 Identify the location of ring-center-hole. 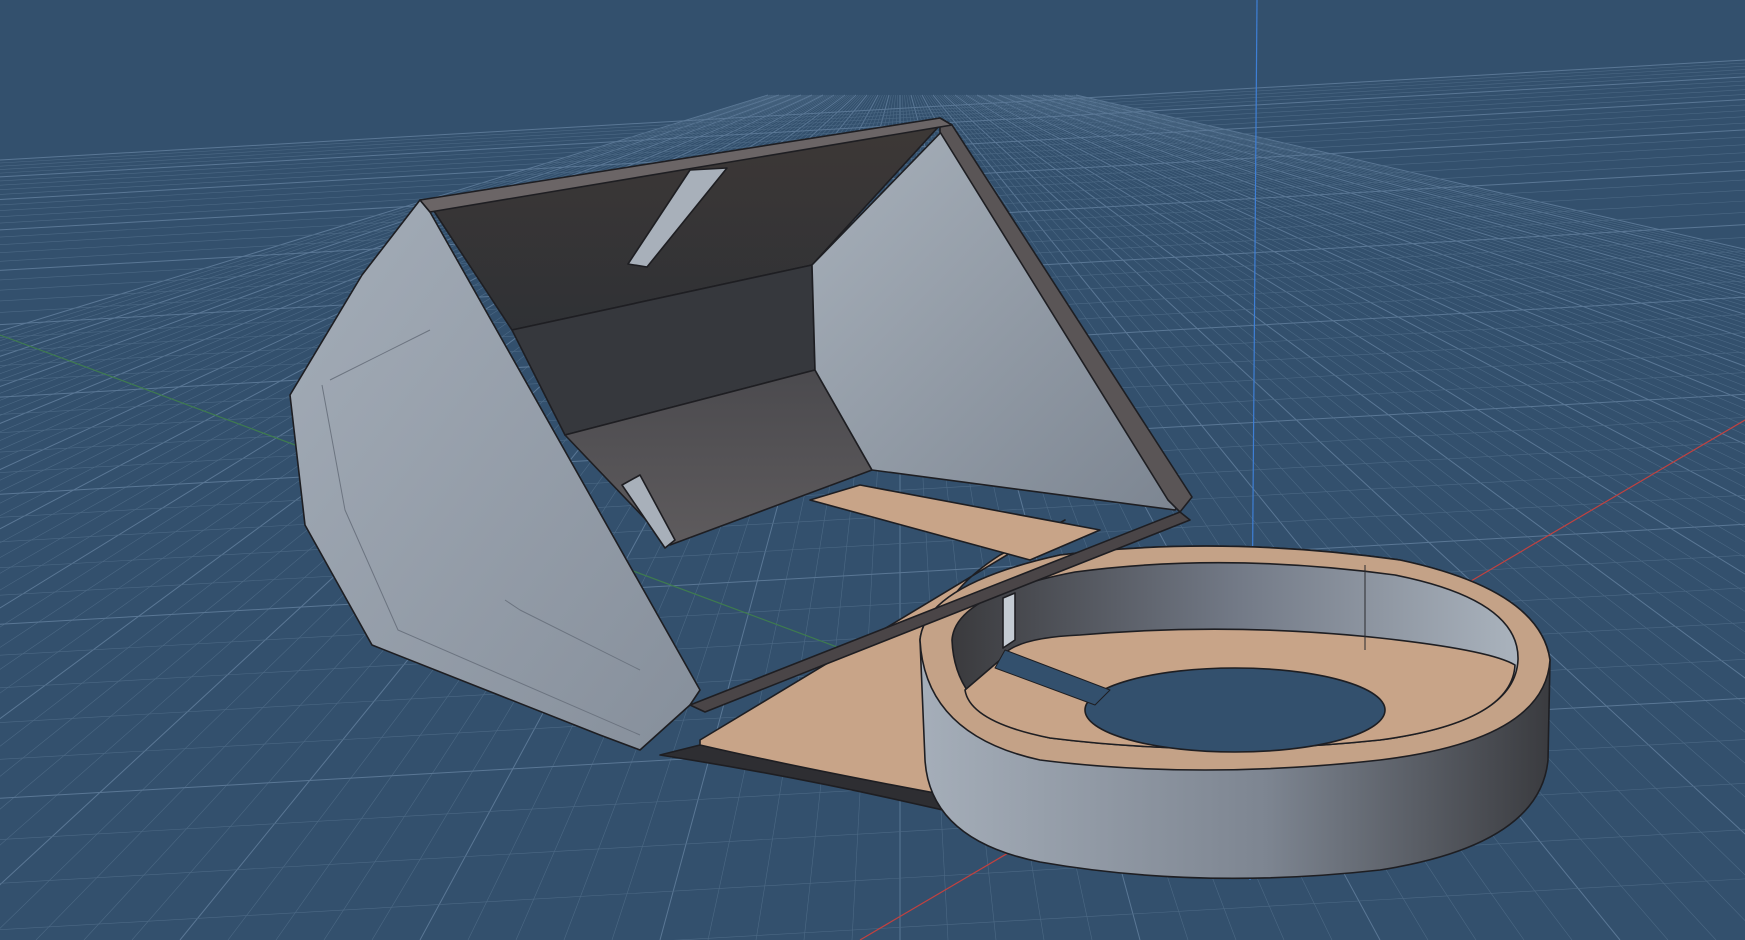
(1235, 710).